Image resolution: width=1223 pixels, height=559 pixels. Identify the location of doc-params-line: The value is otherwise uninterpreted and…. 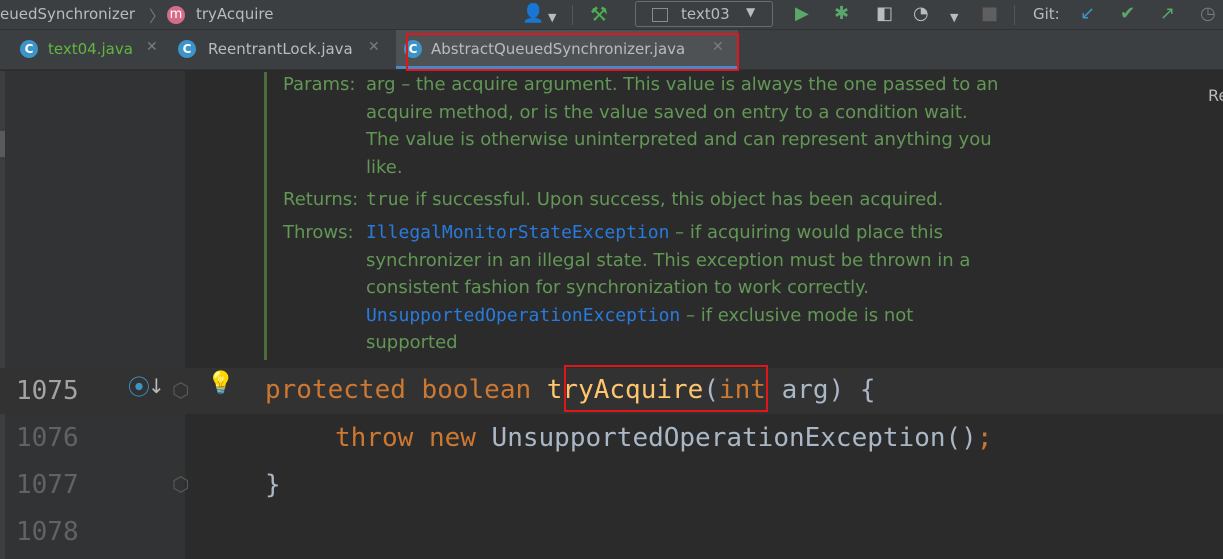
(679, 139).